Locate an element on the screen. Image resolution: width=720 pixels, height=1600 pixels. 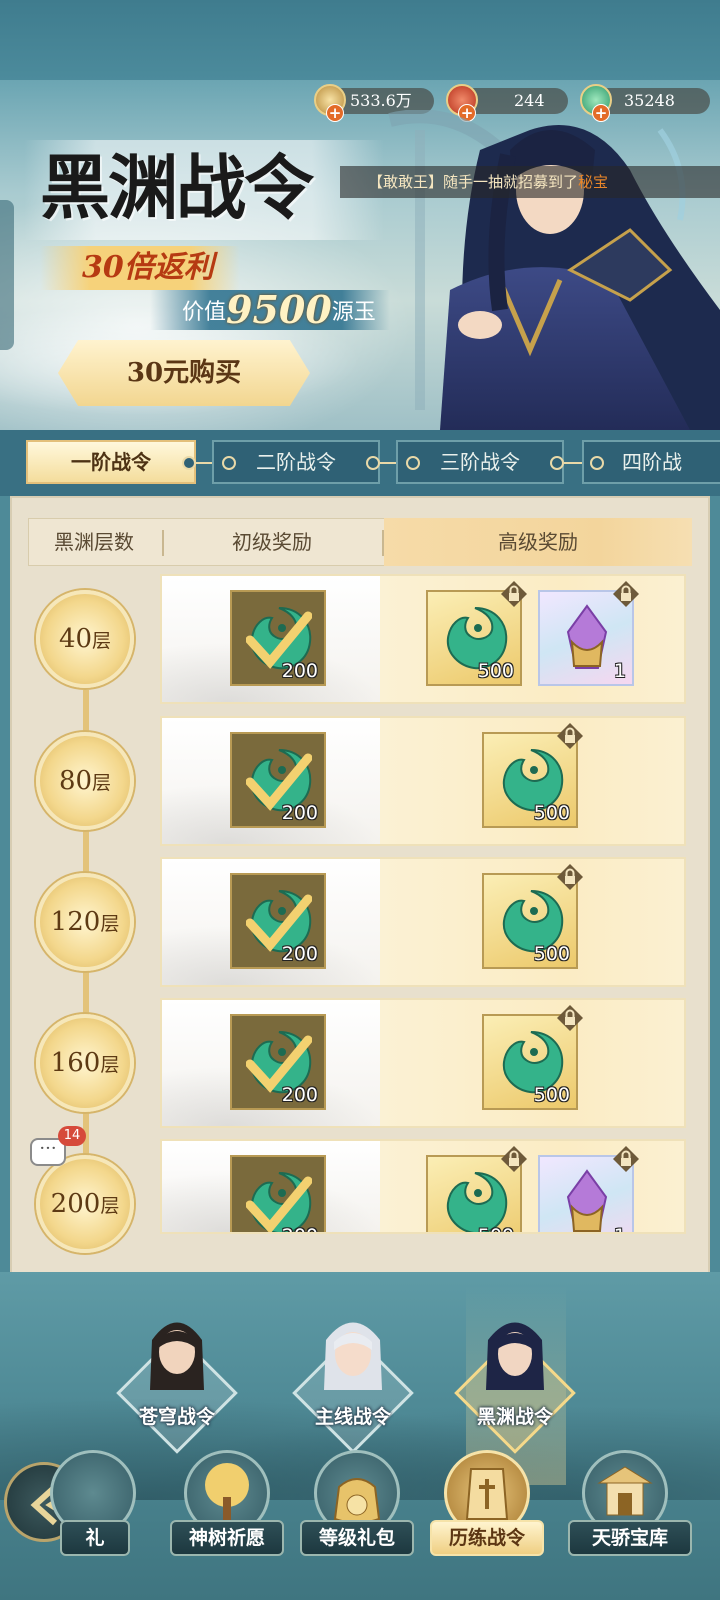
tab-tier-1: 一阶战令 is located at coordinates (111, 462).